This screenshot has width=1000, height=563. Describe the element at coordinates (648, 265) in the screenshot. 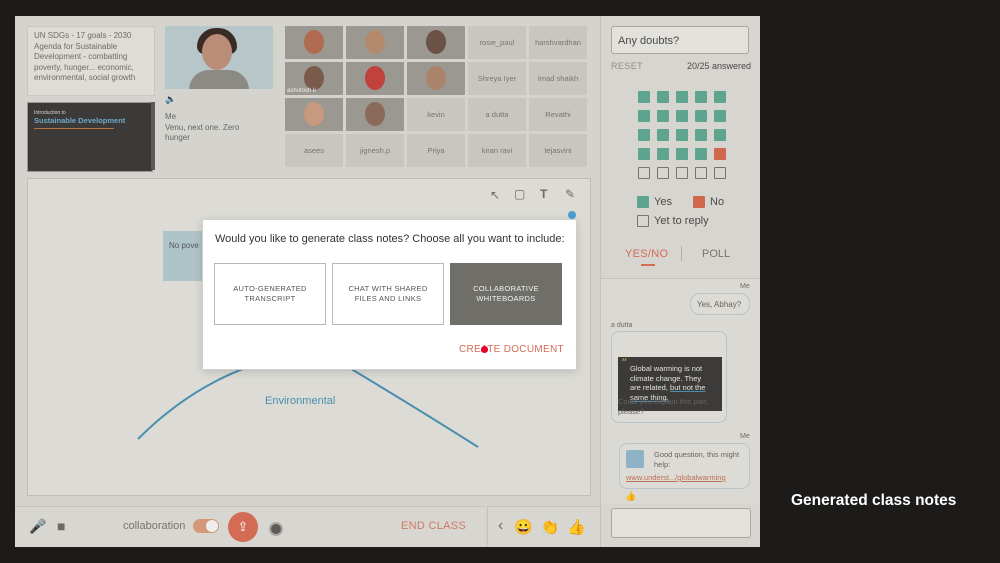

I see `tab-yes-no-underline` at that location.